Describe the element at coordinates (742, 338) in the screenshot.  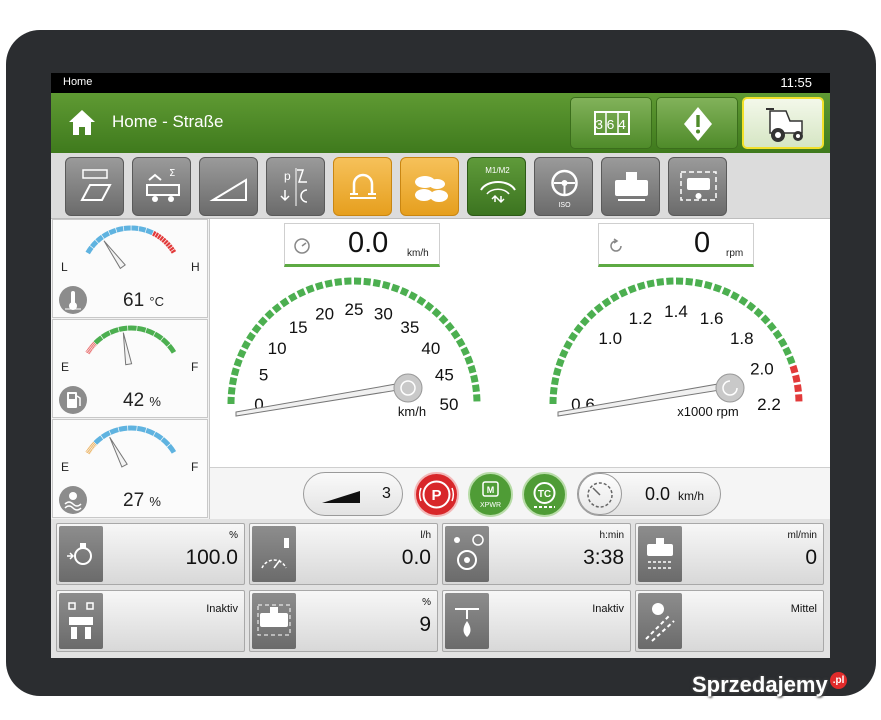
I see `rpm-tick-label: 1.8` at that location.